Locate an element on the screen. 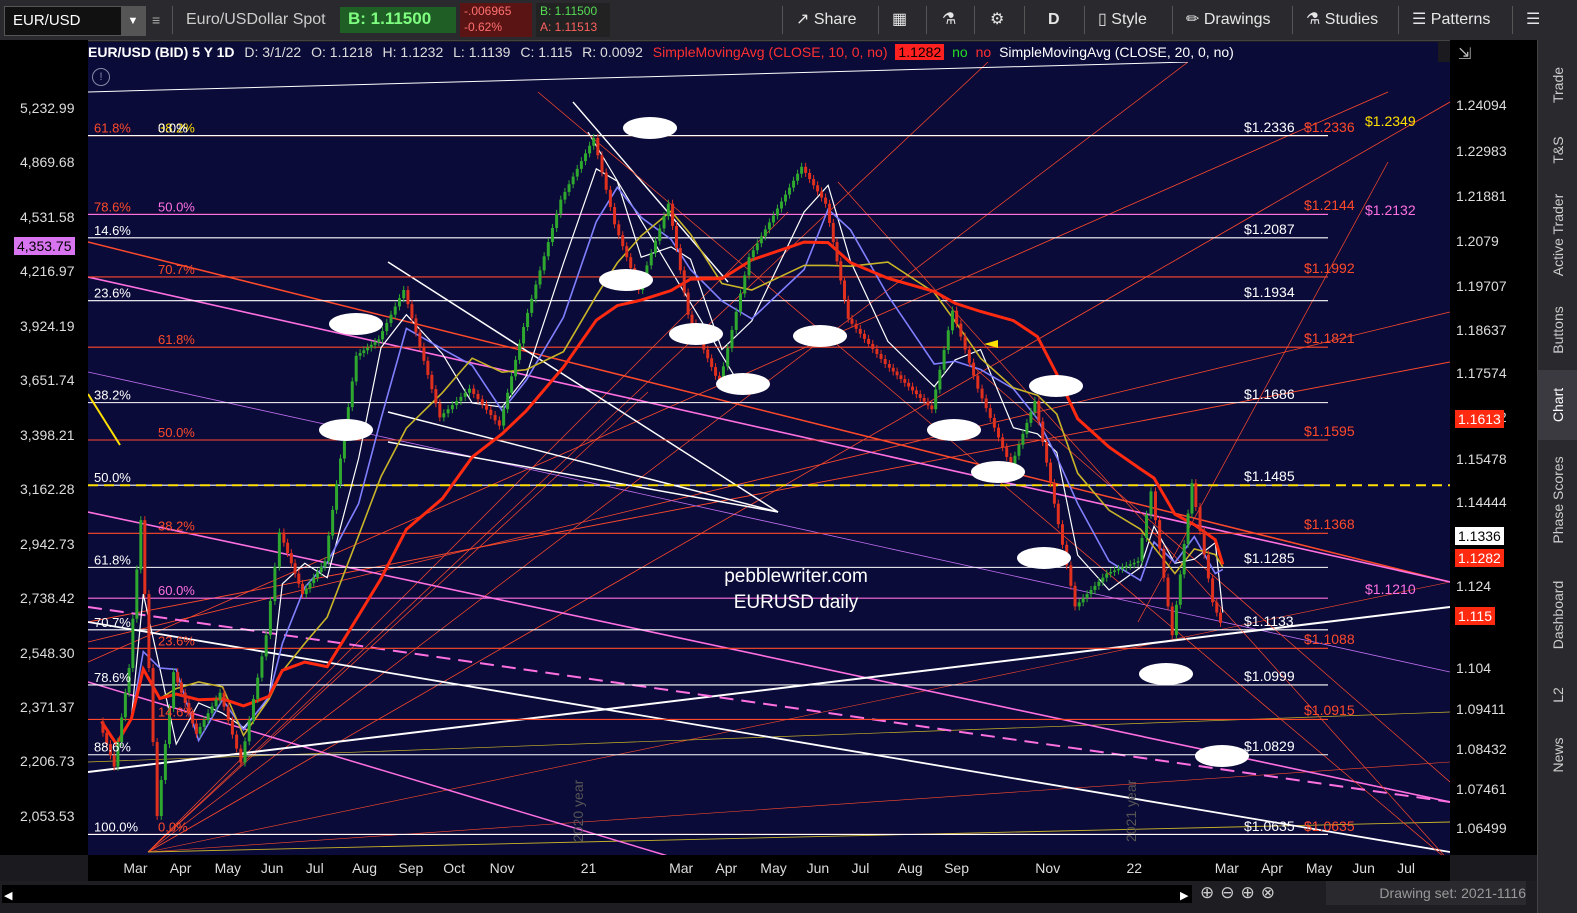 Image resolution: width=1577 pixels, height=913 pixels. drawings-label: Drawings is located at coordinates (1237, 19).